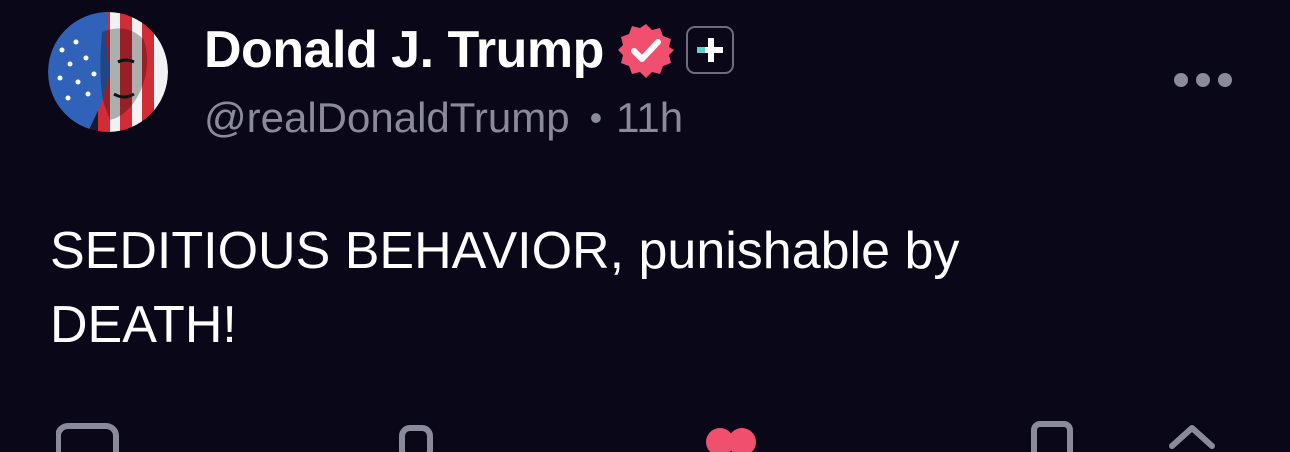 This screenshot has width=1290, height=452. Describe the element at coordinates (416, 432) in the screenshot. I see `repost-icon` at that location.